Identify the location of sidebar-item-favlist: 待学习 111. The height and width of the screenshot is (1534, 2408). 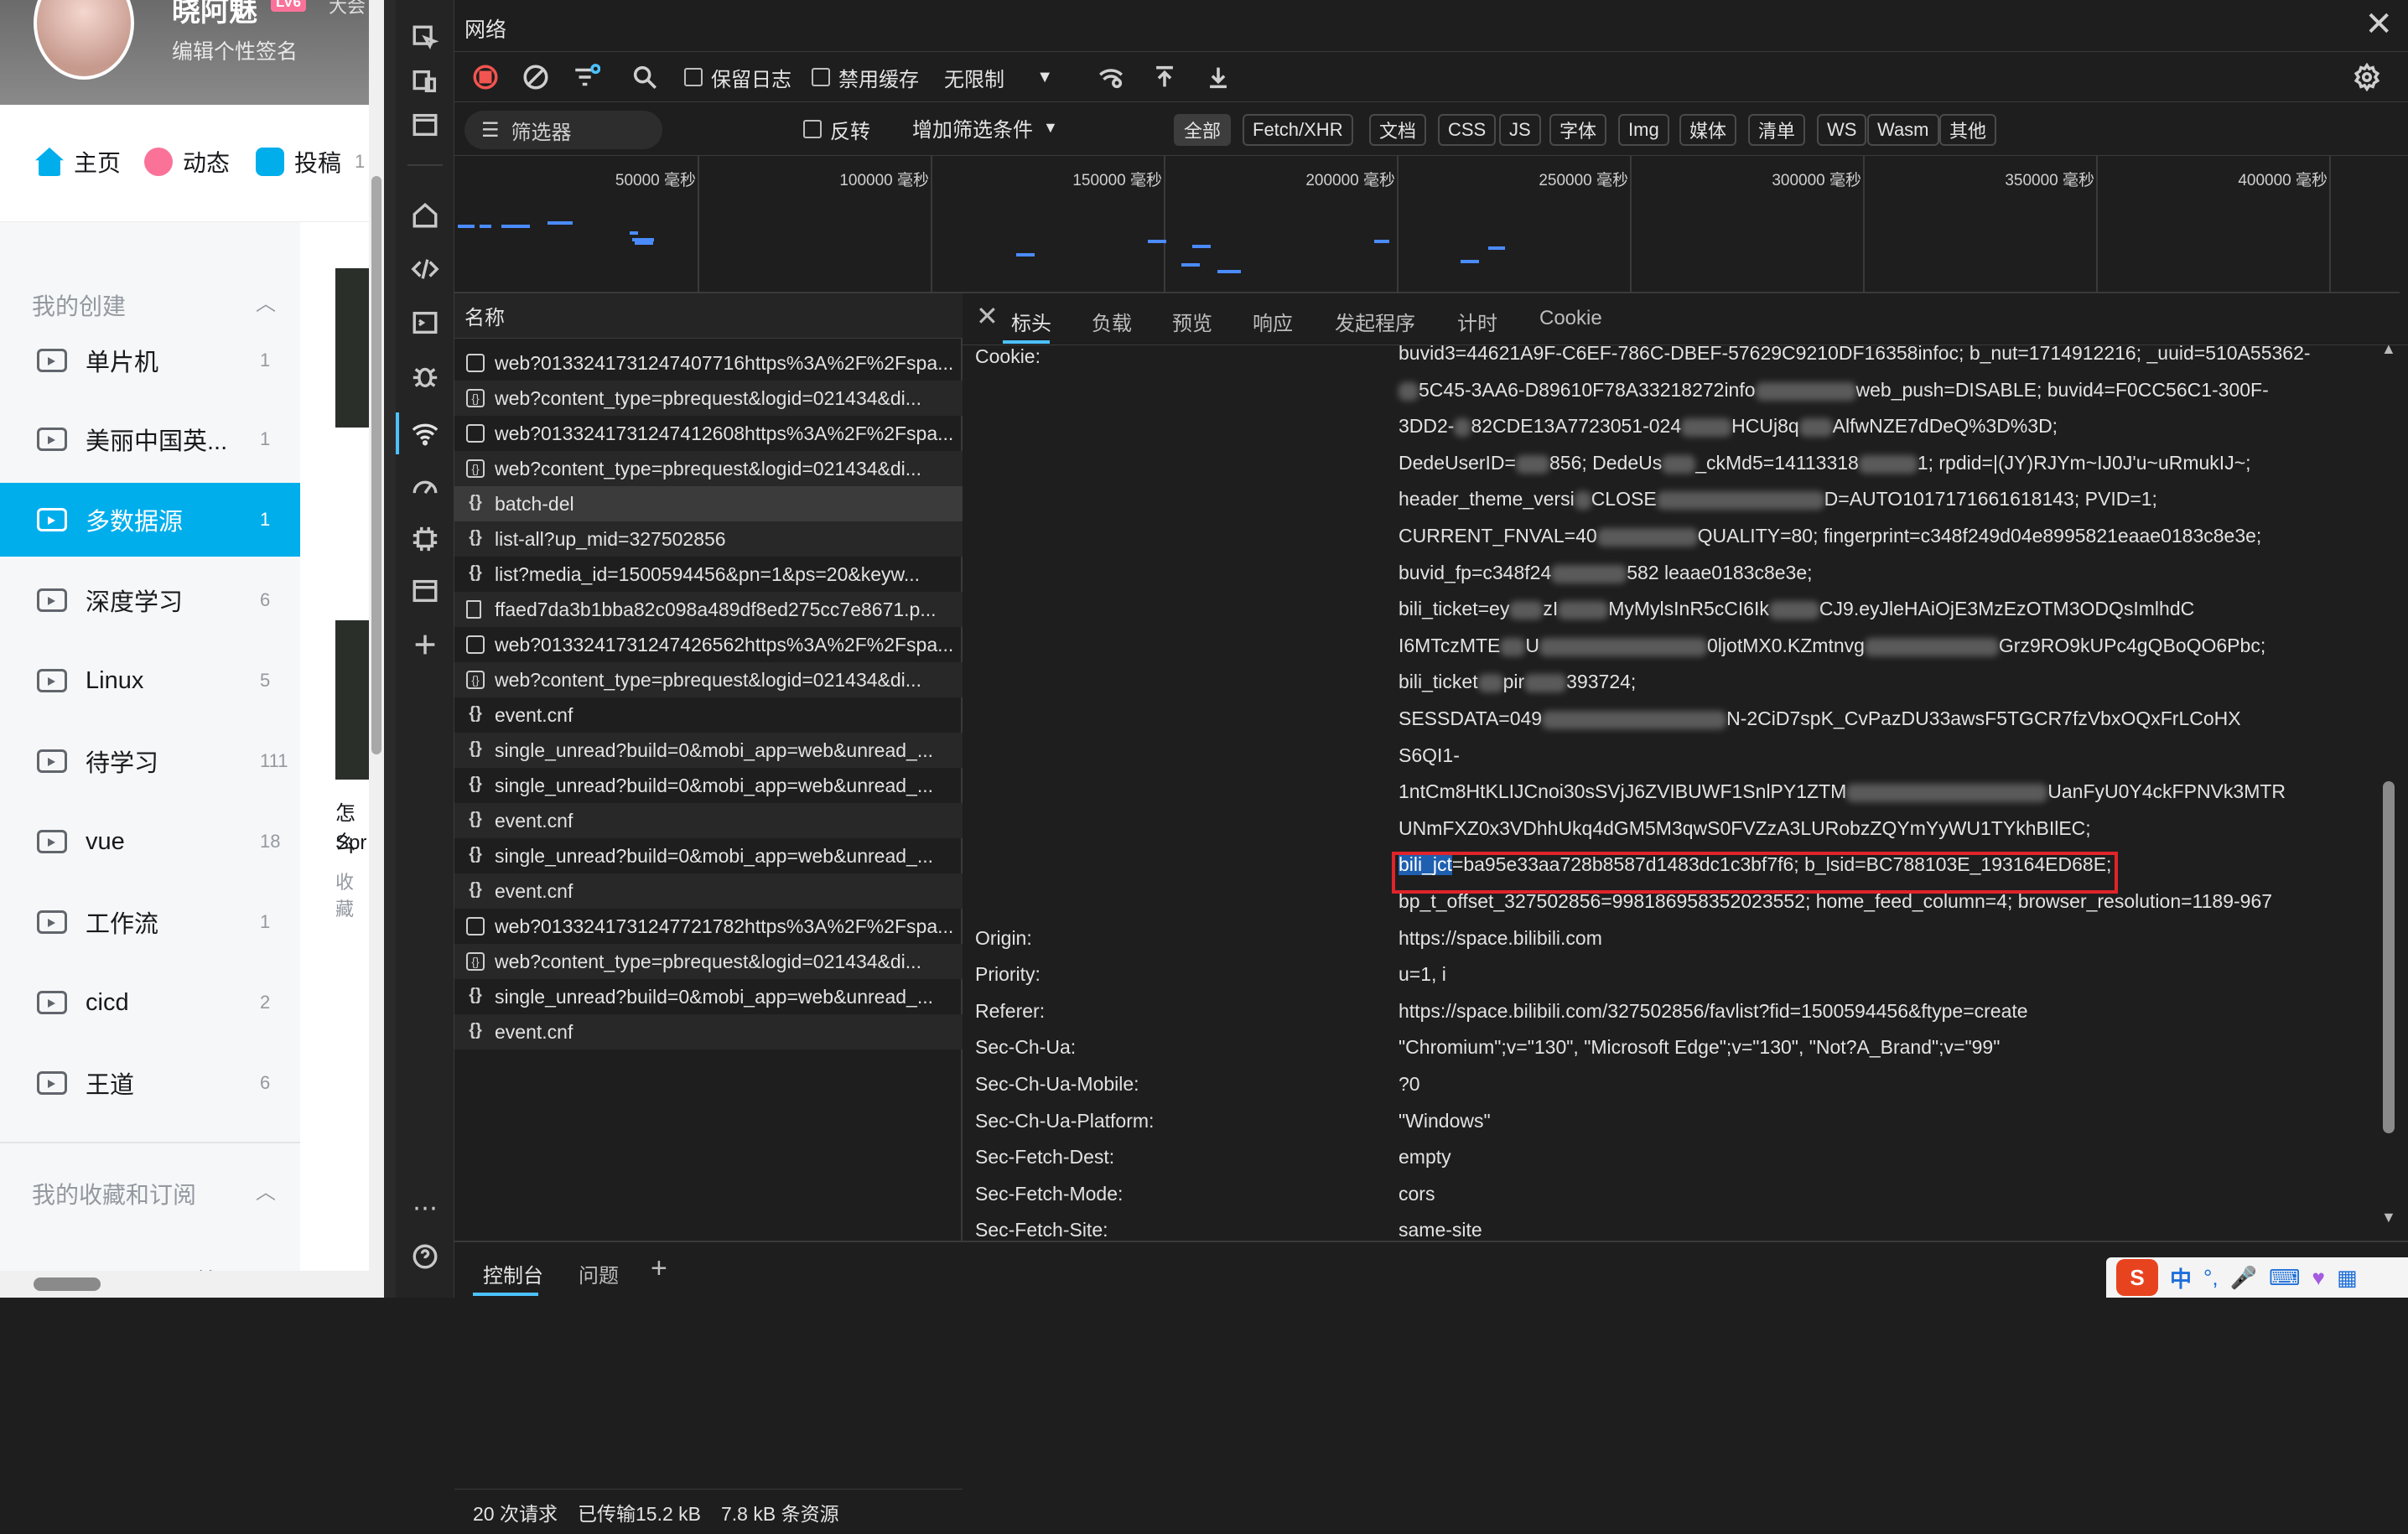
(150, 761).